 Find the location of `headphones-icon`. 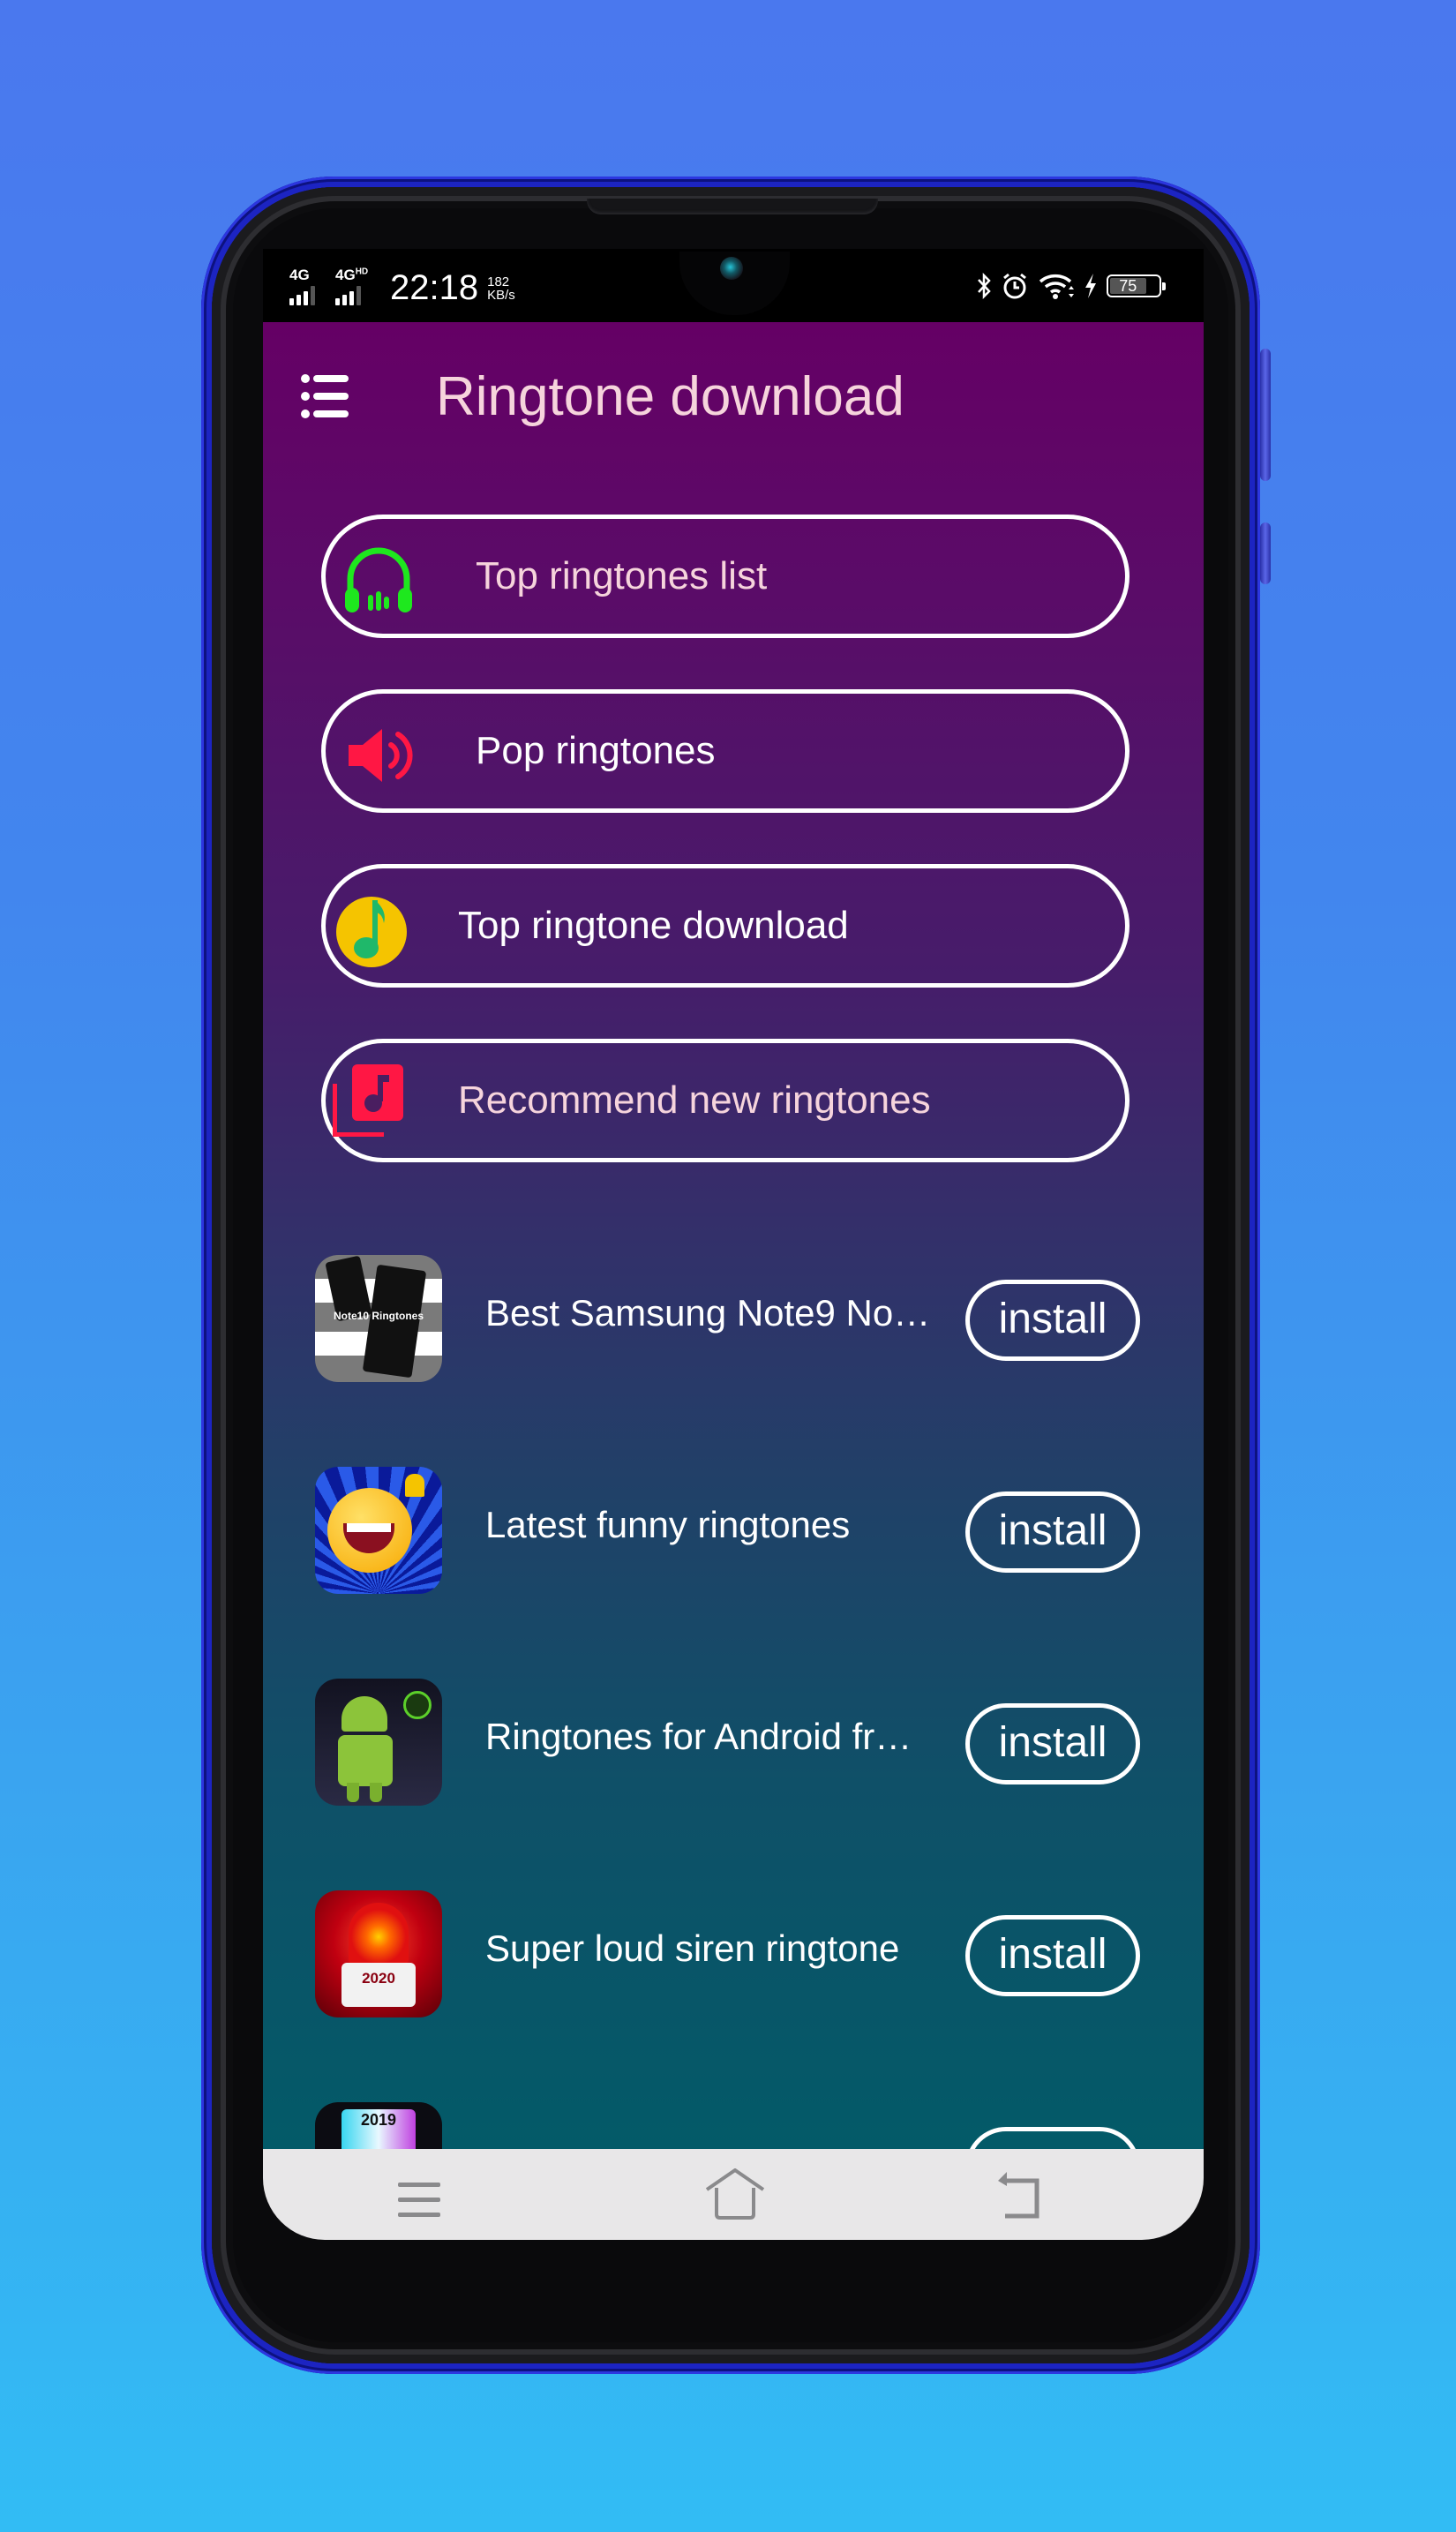

headphones-icon is located at coordinates (378, 579).